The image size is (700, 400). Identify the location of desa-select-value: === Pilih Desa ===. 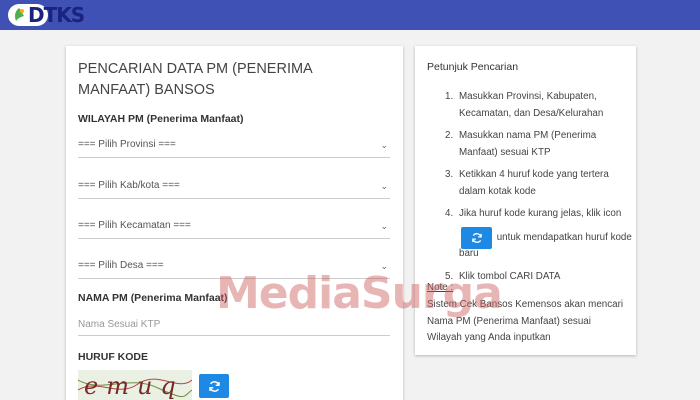
(121, 265).